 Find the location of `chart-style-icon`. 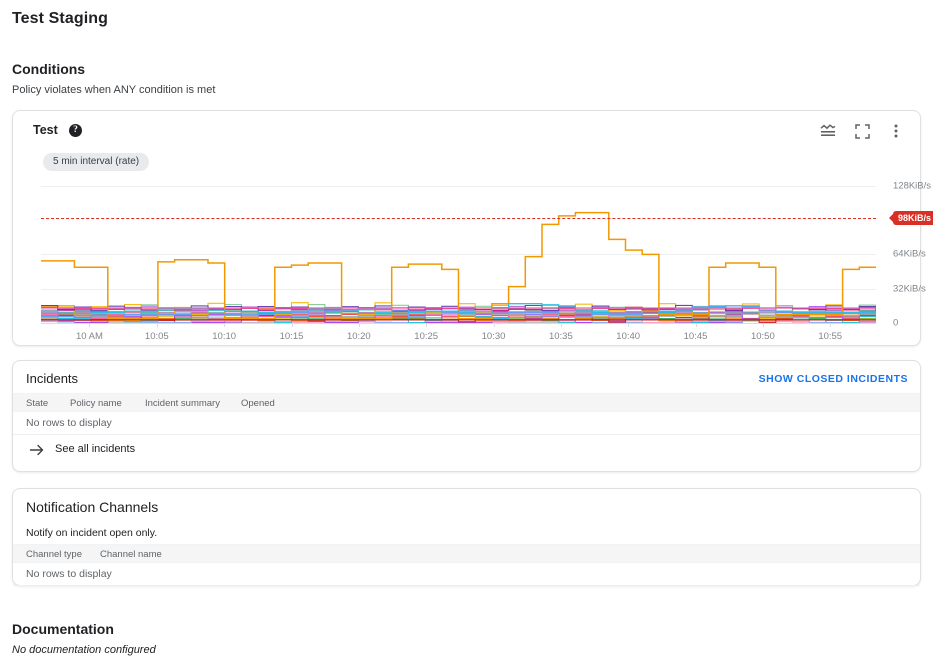

chart-style-icon is located at coordinates (828, 131).